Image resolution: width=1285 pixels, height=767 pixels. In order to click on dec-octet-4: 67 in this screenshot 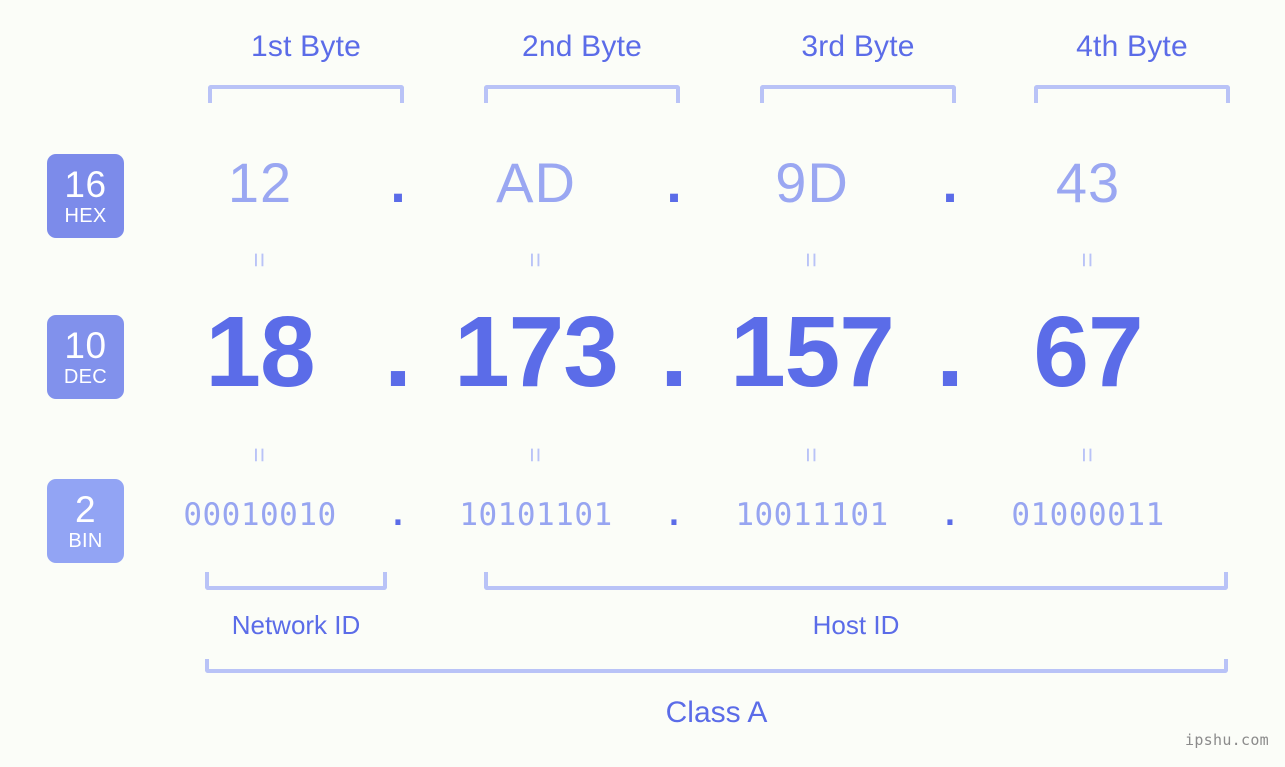, I will do `click(1088, 352)`.